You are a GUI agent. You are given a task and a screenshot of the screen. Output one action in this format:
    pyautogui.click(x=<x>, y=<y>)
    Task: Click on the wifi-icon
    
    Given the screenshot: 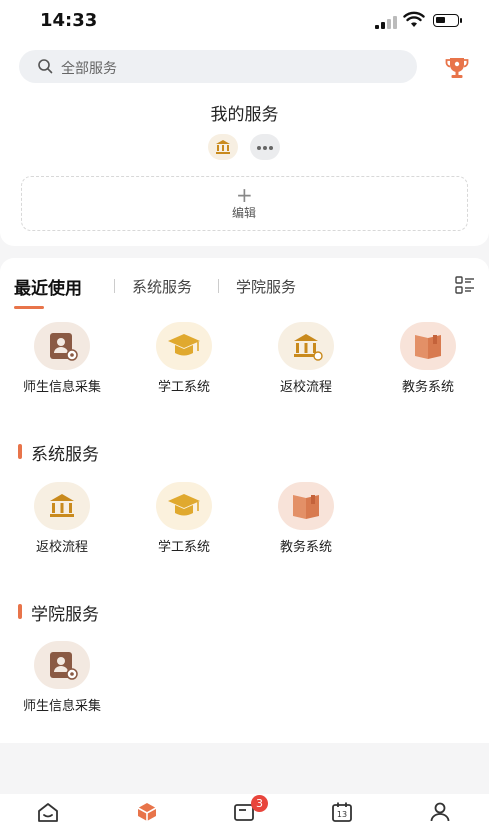 What is the action you would take?
    pyautogui.click(x=414, y=19)
    